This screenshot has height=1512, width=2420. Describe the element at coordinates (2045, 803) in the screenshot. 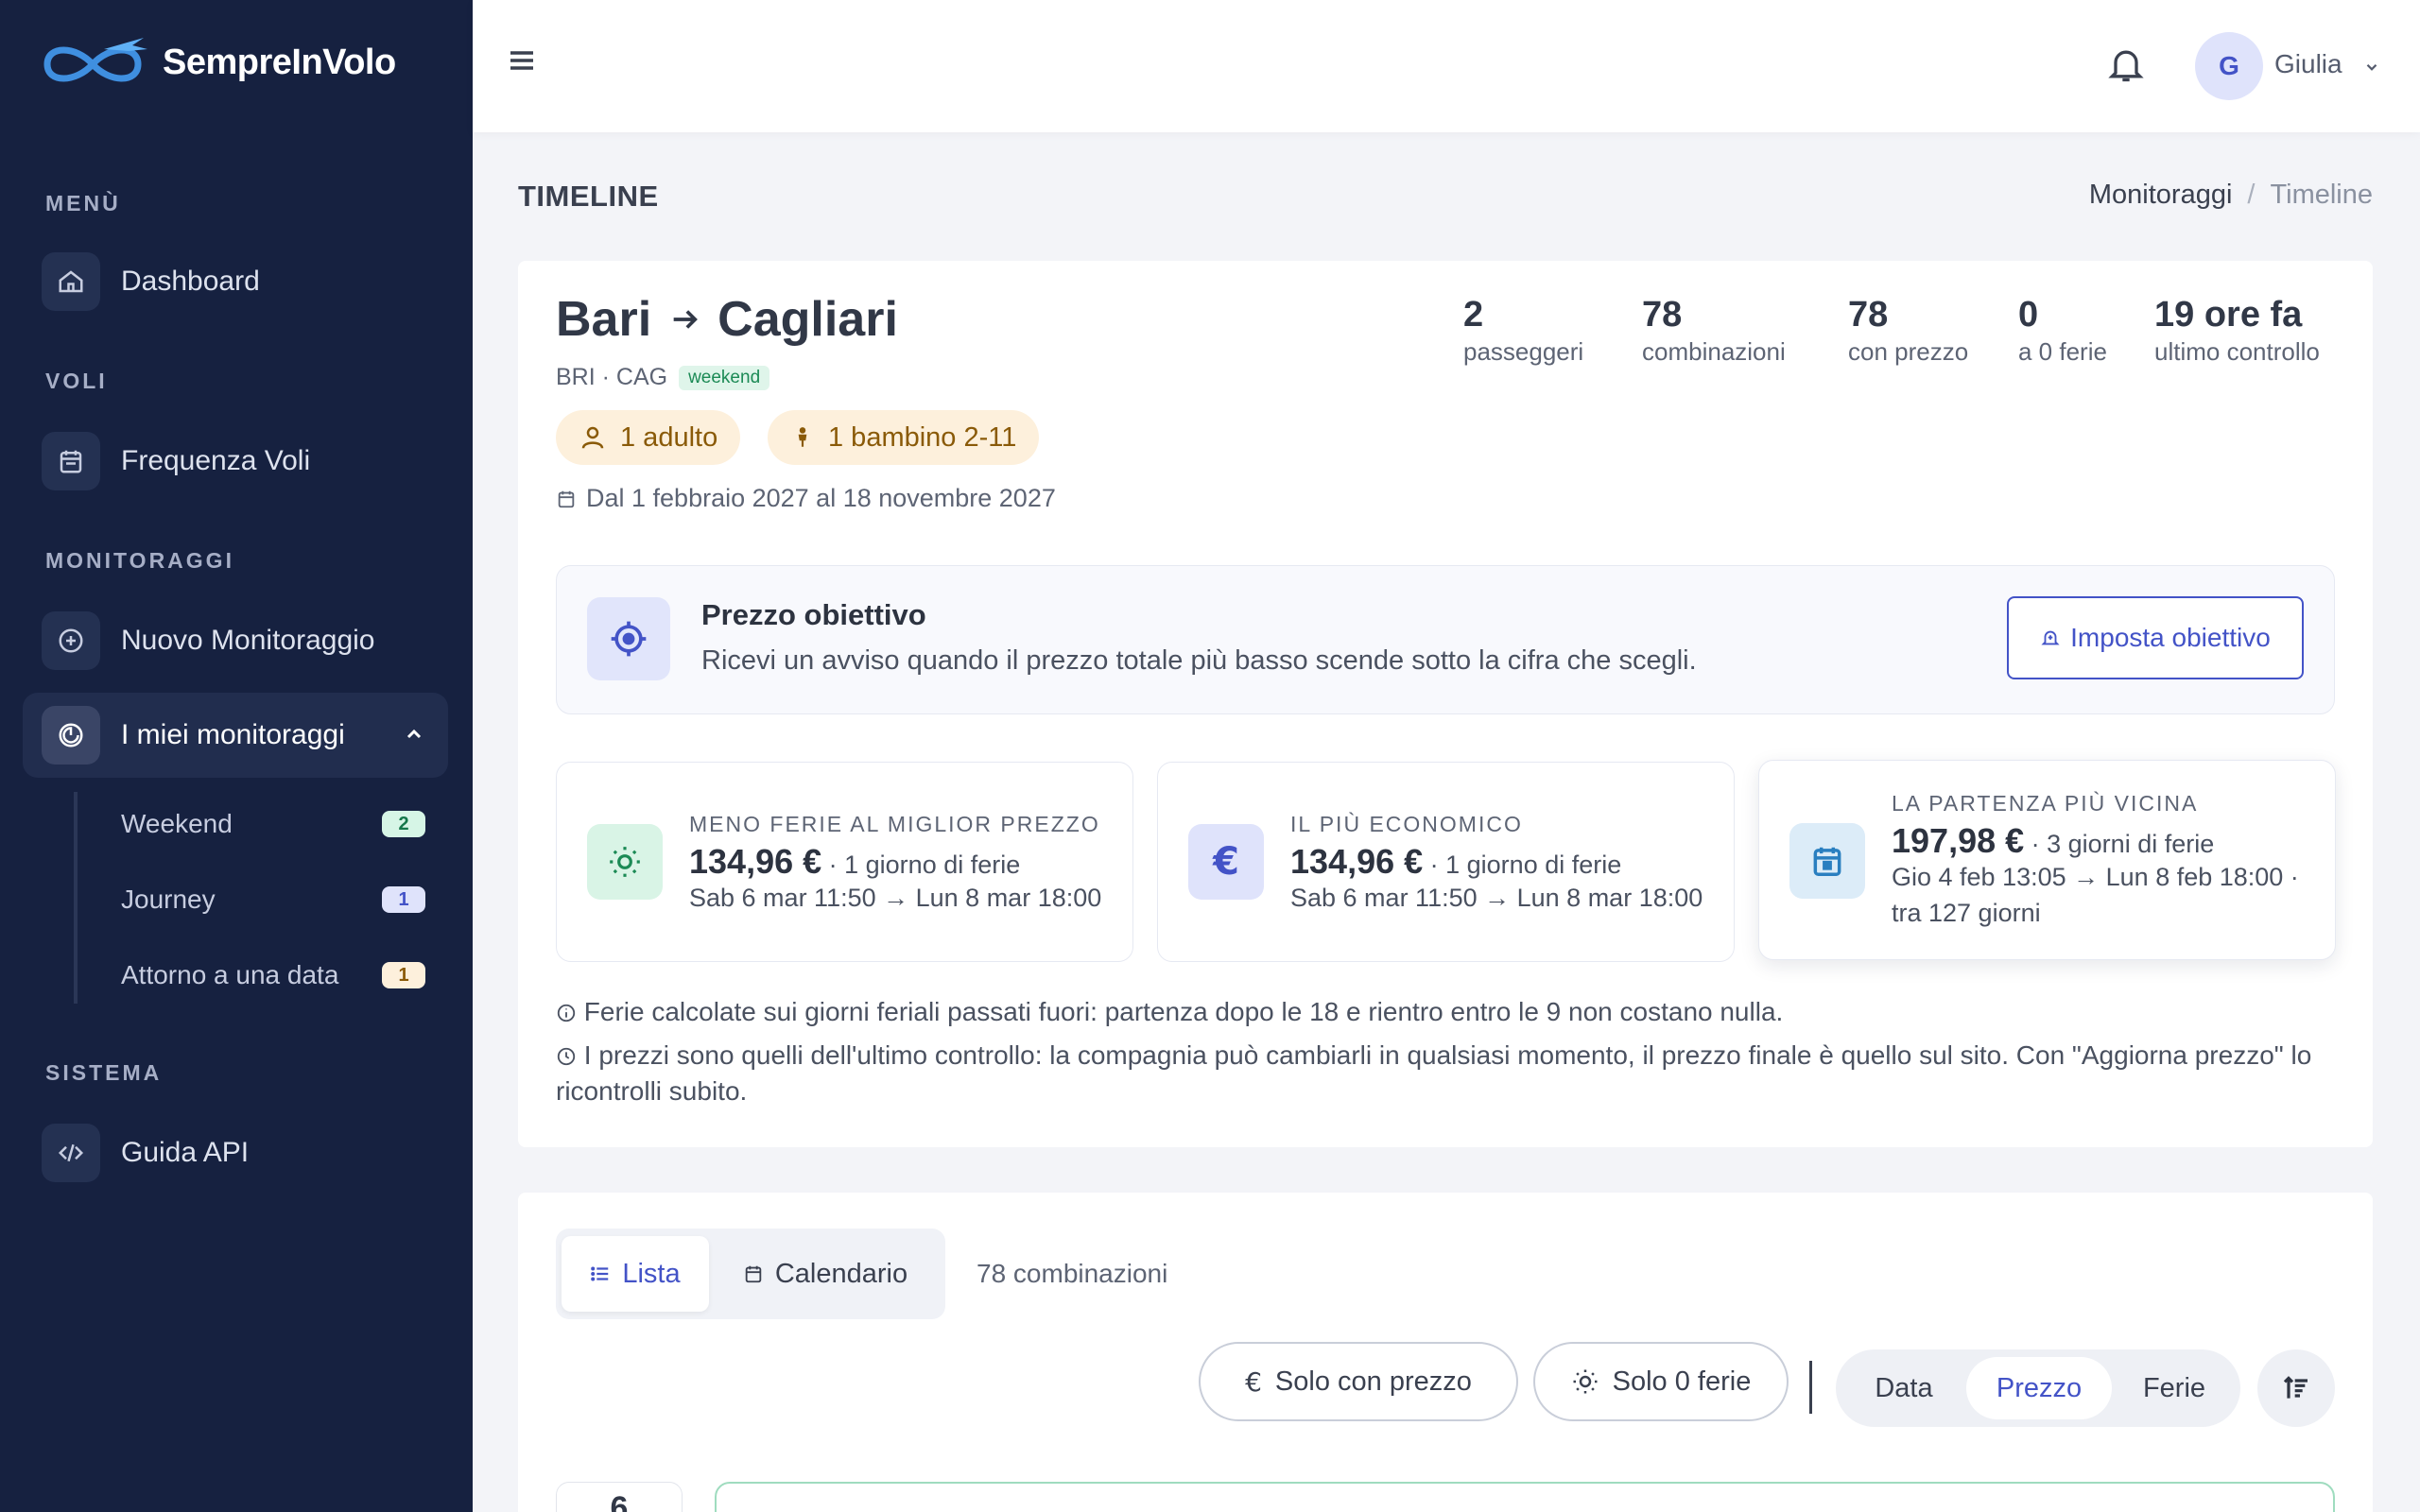

I see `highlight-label: LA PARTENZA PIÙ VICINA` at that location.